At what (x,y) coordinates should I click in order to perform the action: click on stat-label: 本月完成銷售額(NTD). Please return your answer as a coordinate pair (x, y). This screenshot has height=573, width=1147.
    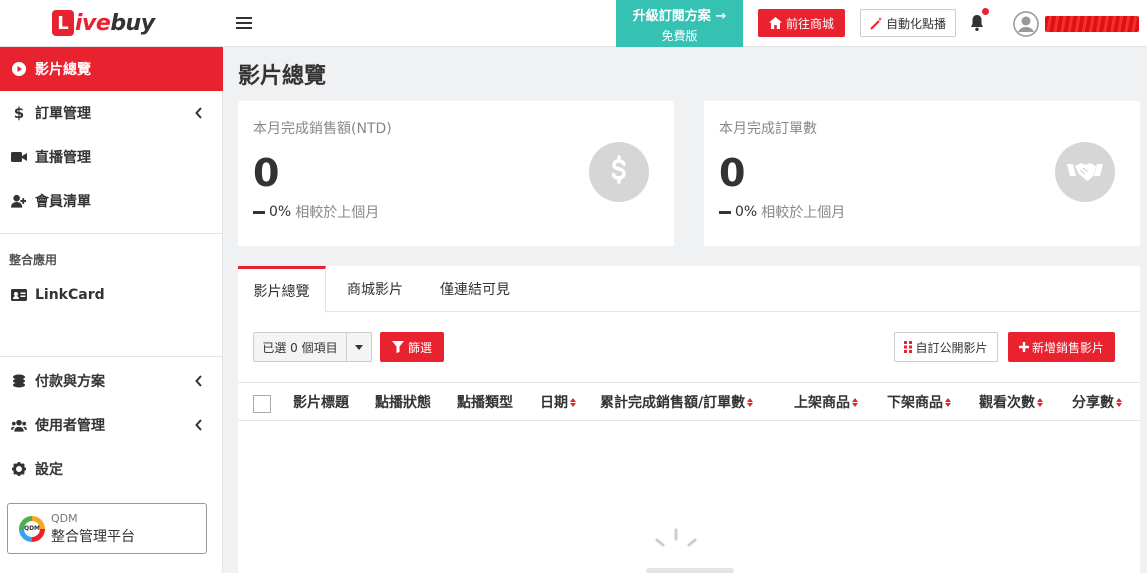
    Looking at the image, I should click on (322, 129).